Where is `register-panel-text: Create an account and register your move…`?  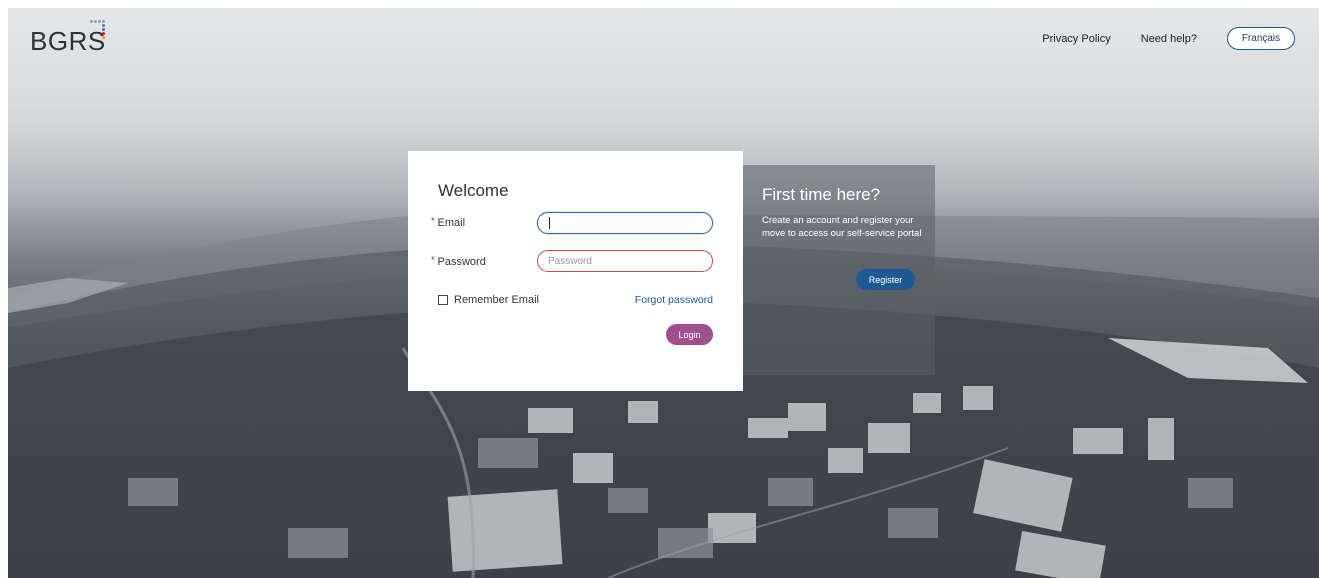 register-panel-text: Create an account and register your move… is located at coordinates (842, 227).